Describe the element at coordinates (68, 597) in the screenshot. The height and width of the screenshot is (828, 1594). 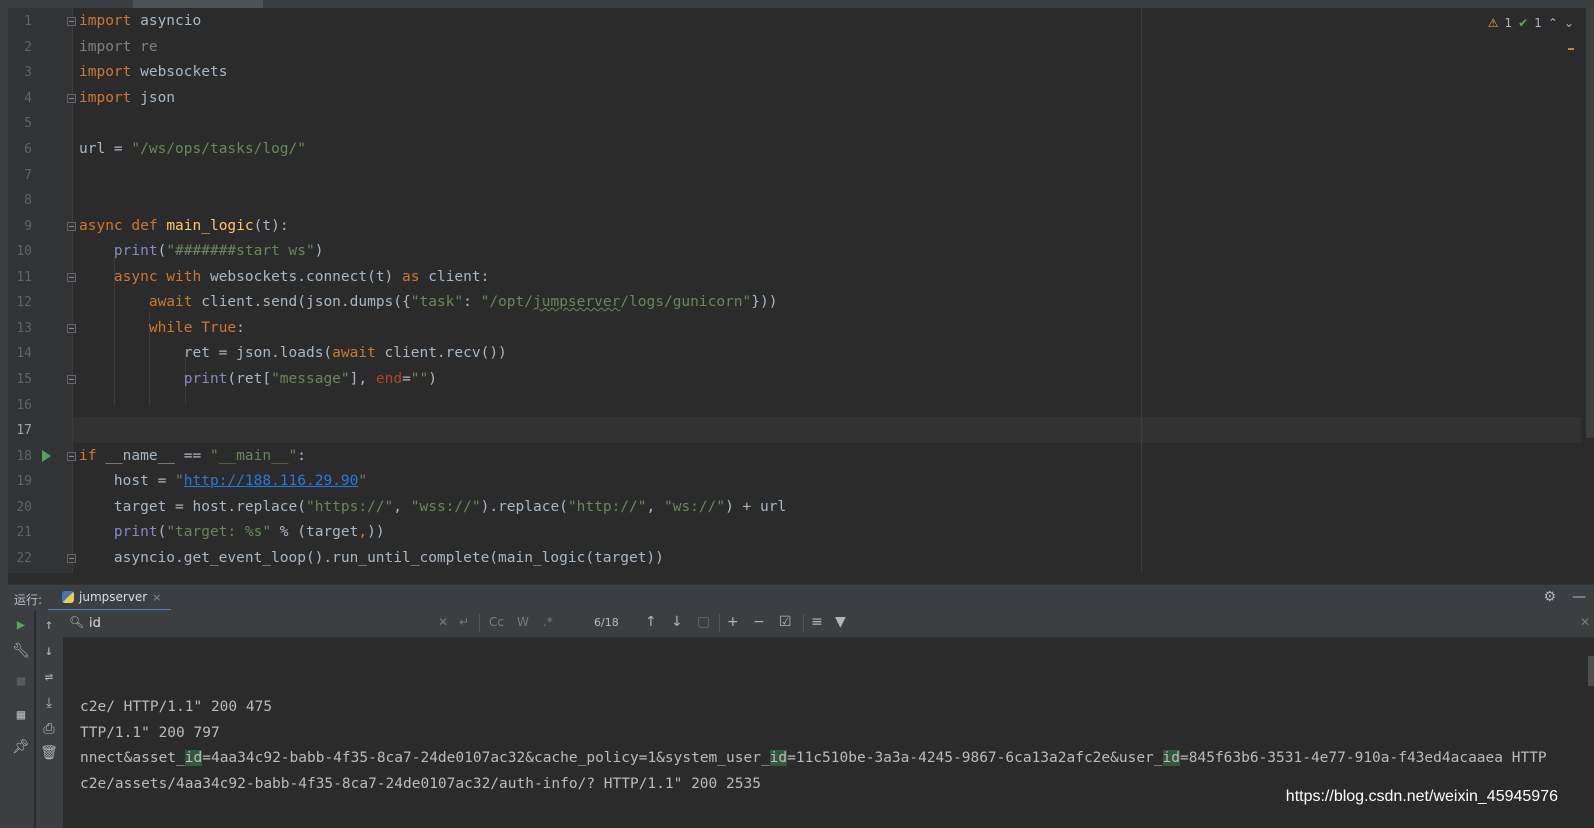
I see `python-icon` at that location.